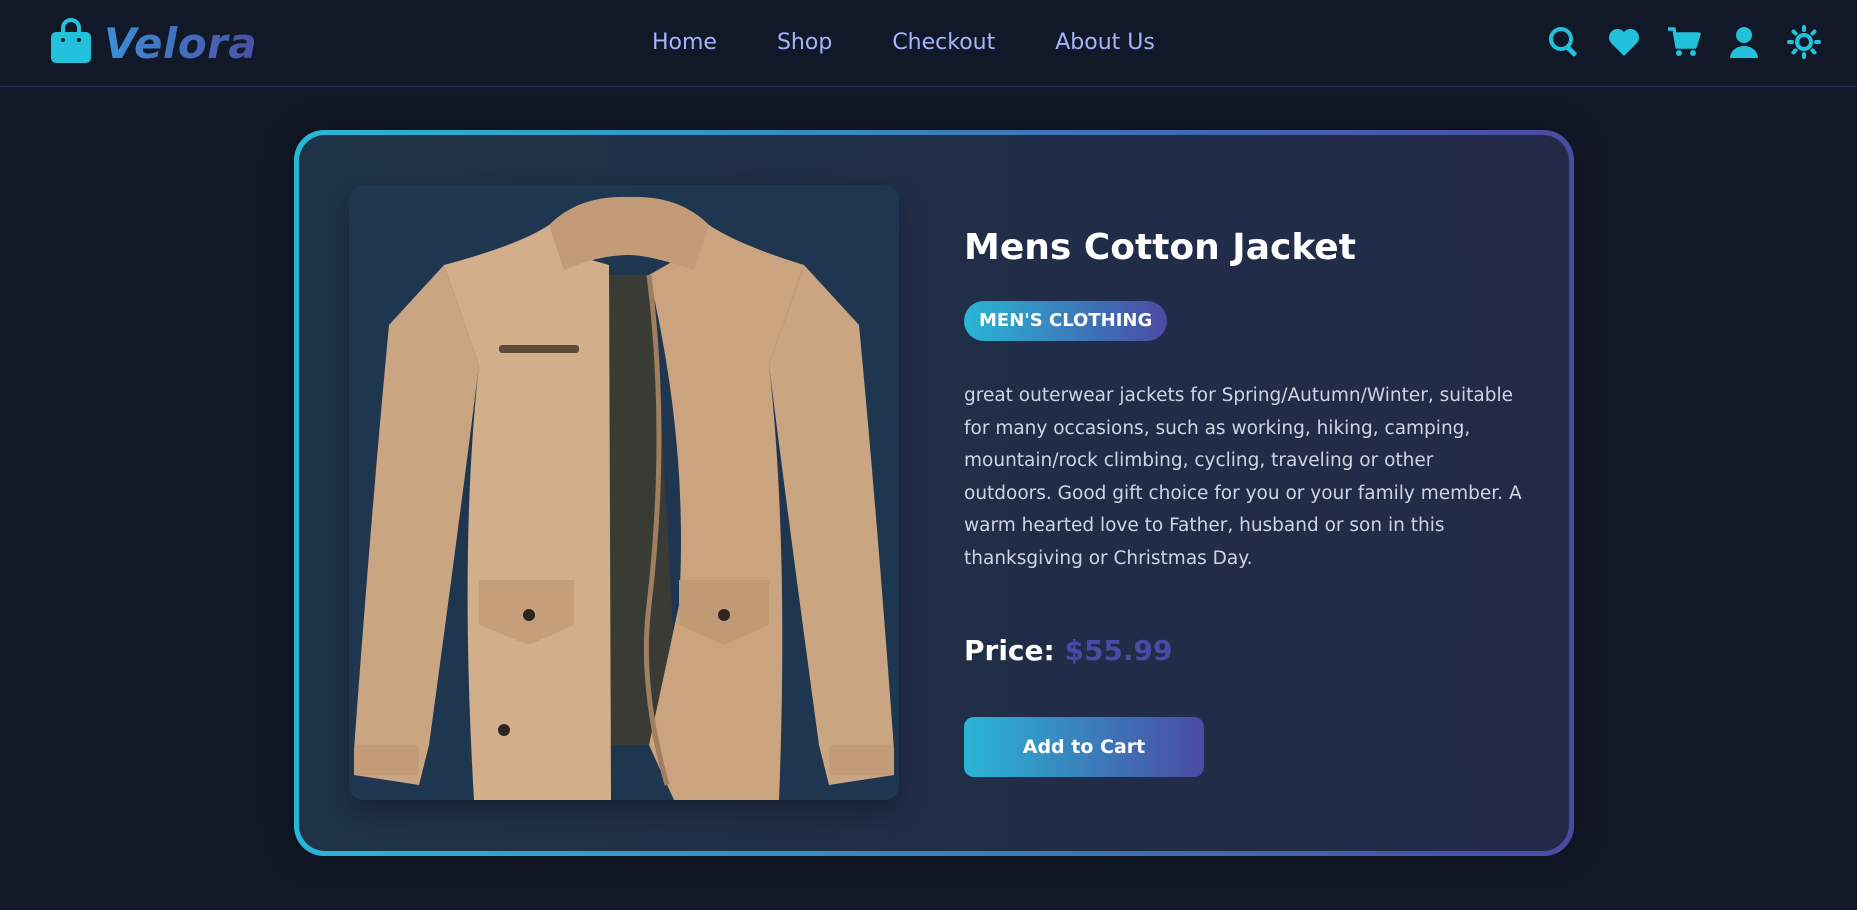 This screenshot has height=910, width=1857. Describe the element at coordinates (684, 43) in the screenshot. I see `nav-home: Home` at that location.